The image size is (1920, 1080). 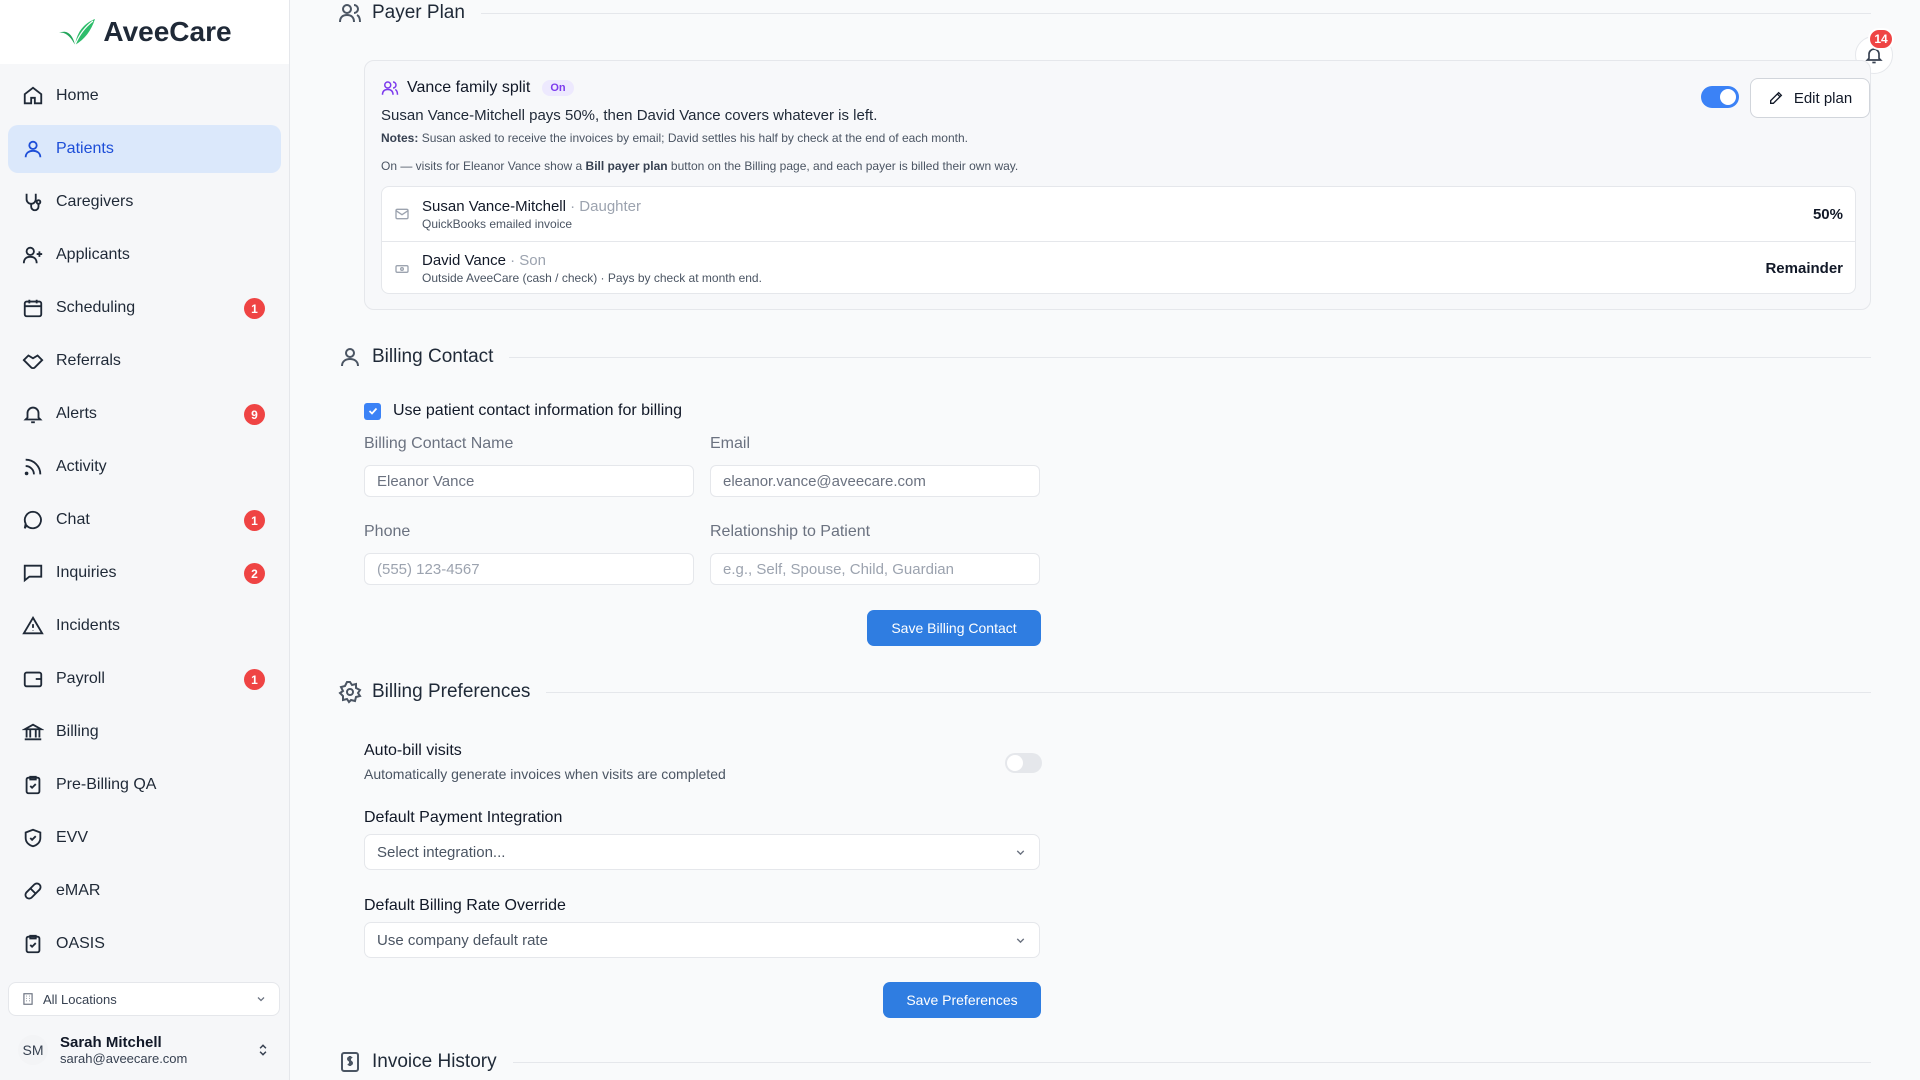 I want to click on sidebar-item-label: Applicants, so click(x=93, y=254).